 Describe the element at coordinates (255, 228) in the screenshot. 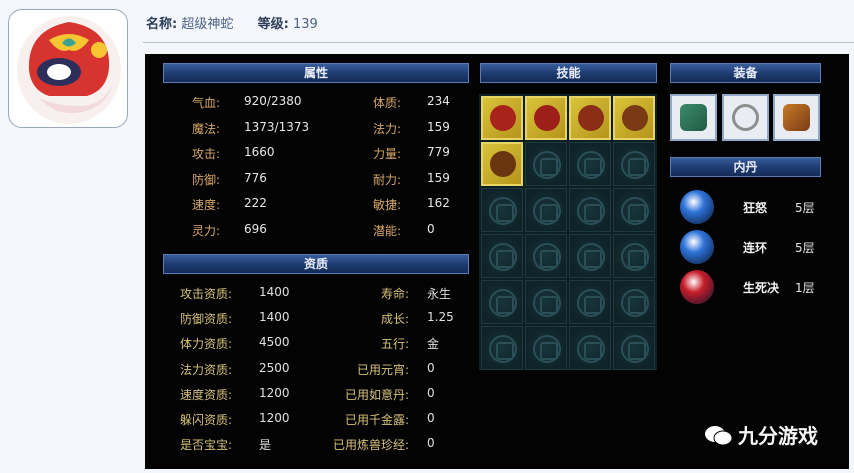

I see `attribute-value: 696` at that location.